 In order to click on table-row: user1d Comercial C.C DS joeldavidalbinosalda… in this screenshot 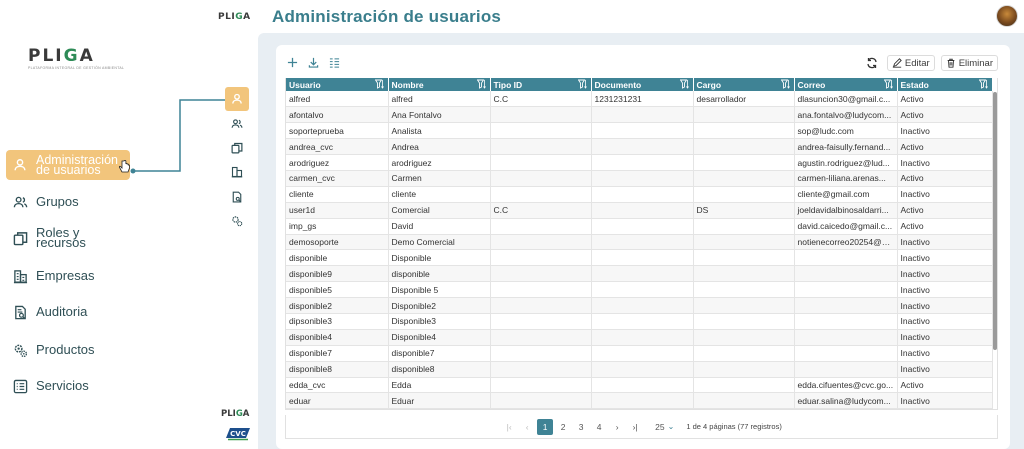, I will do `click(639, 210)`.